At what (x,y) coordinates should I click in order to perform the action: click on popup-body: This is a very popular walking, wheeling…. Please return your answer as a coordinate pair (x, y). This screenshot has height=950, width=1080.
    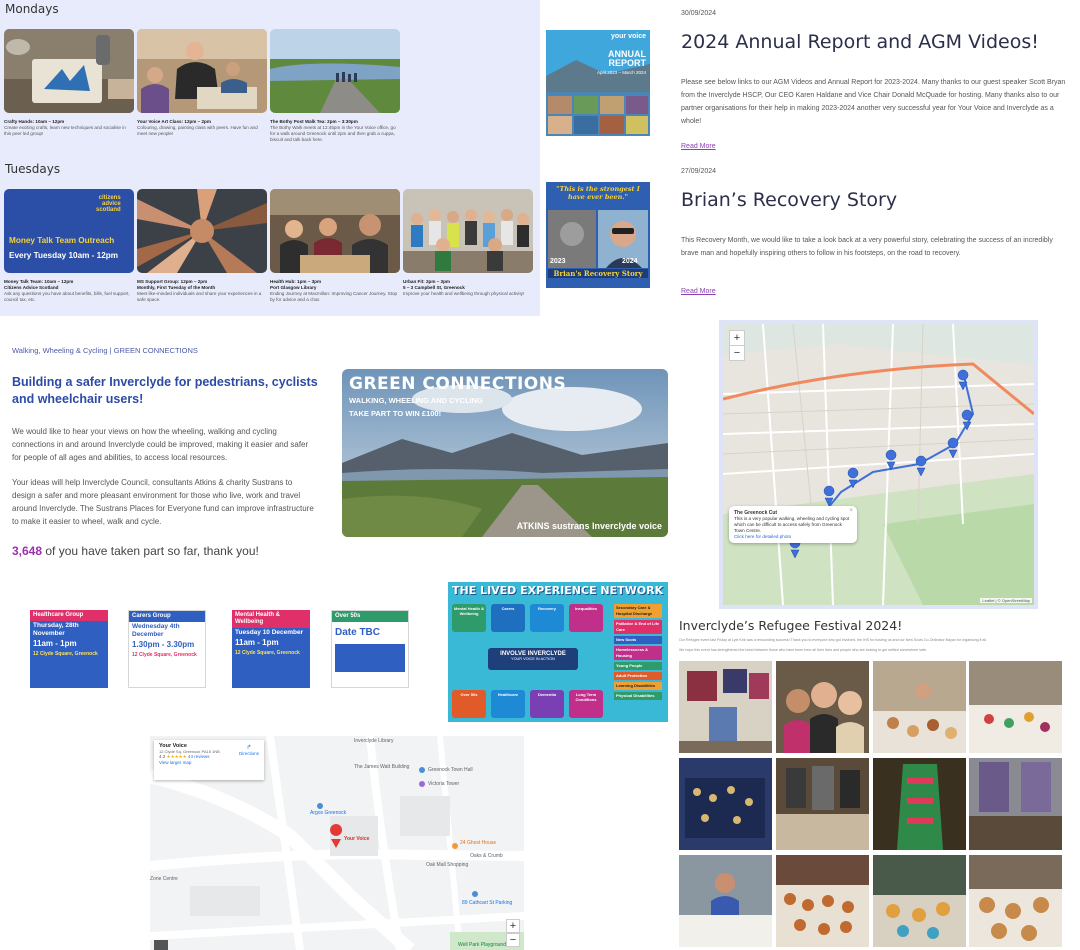
    Looking at the image, I should click on (792, 524).